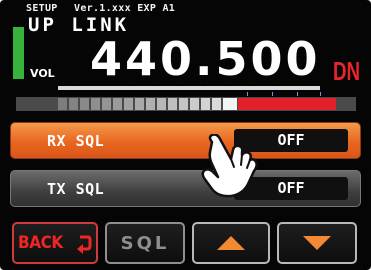  What do you see at coordinates (42, 8) in the screenshot?
I see `mode-label: SETUP` at bounding box center [42, 8].